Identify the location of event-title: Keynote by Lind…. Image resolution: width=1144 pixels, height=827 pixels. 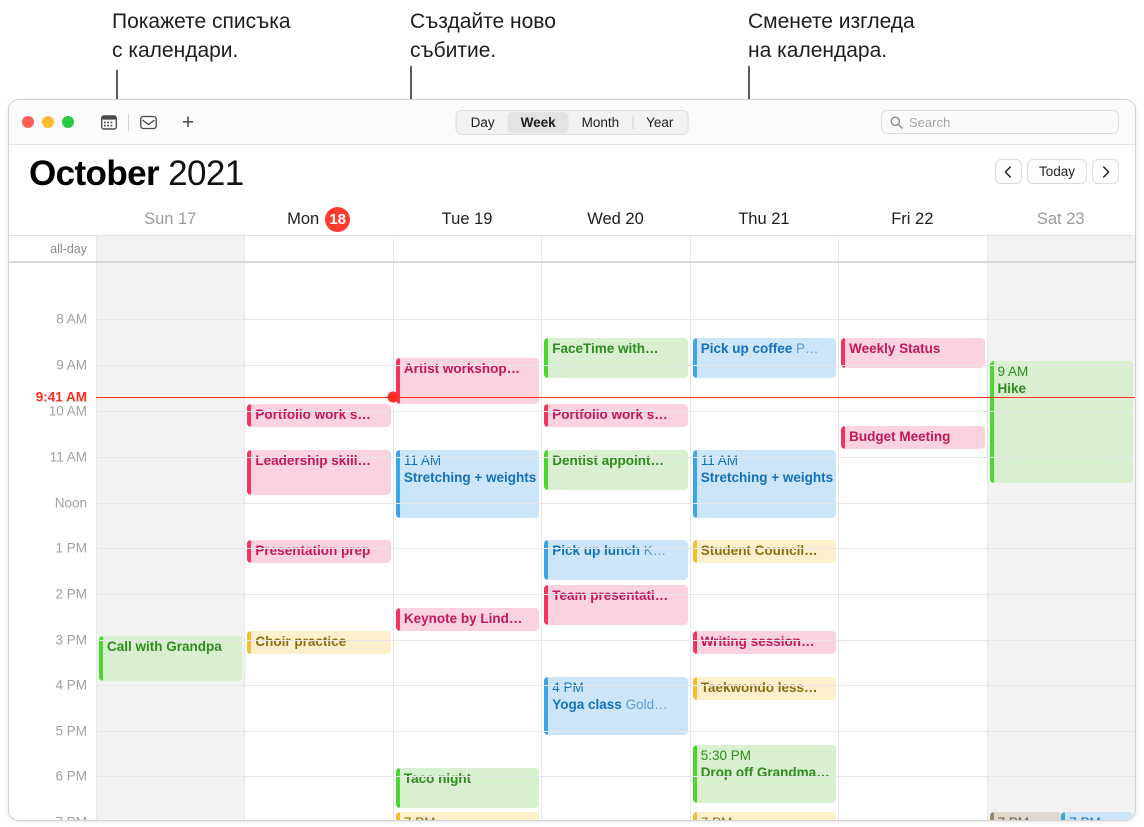
(463, 618).